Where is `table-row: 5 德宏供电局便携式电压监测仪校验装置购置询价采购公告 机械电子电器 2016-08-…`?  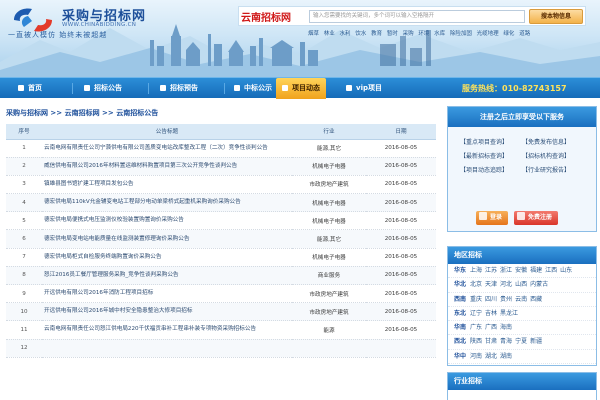 table-row: 5 德宏供电局便携式电压监测仪校验装置购置询价采购公告 机械电子电器 2016-08-… is located at coordinates (221, 221).